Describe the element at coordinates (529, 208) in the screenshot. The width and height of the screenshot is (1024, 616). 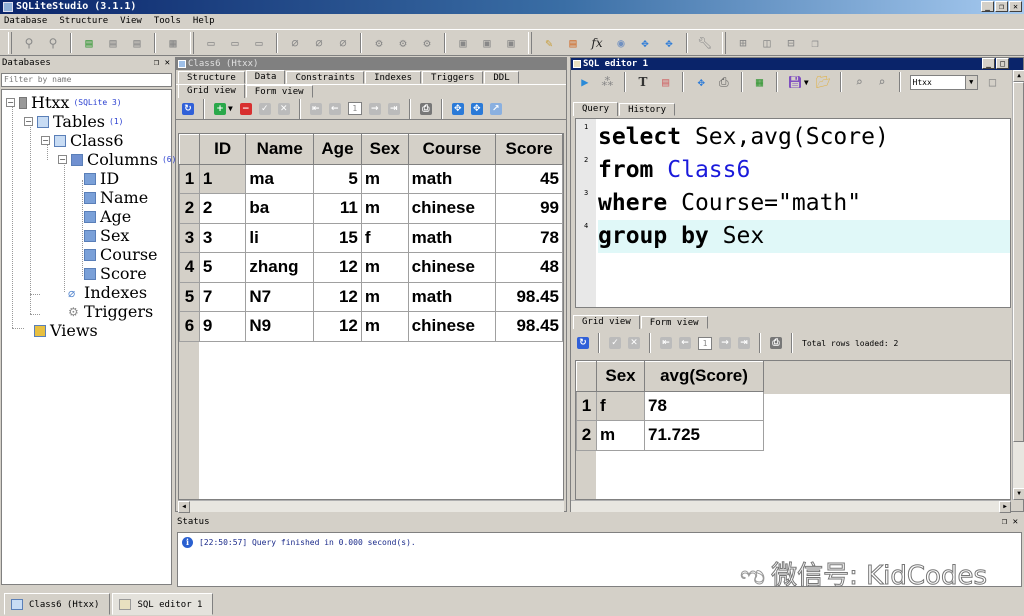
I see `cell-score: 99` at that location.